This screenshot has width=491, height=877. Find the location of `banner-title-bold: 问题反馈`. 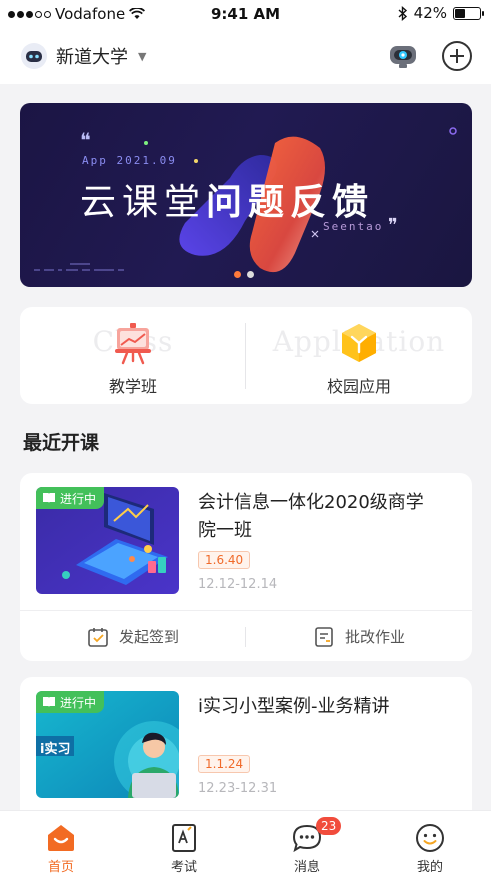

banner-title-bold: 问题反馈 is located at coordinates (290, 202).